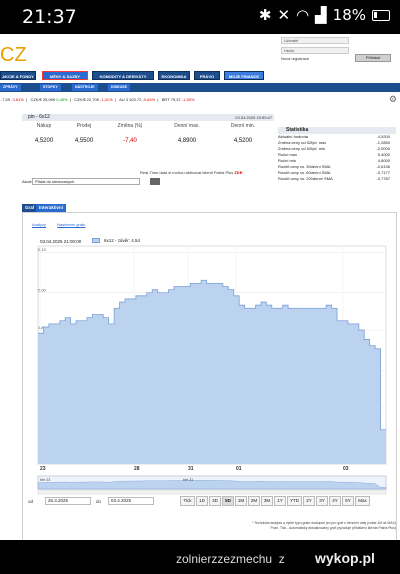 Image resolution: width=400 pixels, height=574 pixels. What do you see at coordinates (239, 469) in the screenshot?
I see `x-tick-label: 01` at bounding box center [239, 469].